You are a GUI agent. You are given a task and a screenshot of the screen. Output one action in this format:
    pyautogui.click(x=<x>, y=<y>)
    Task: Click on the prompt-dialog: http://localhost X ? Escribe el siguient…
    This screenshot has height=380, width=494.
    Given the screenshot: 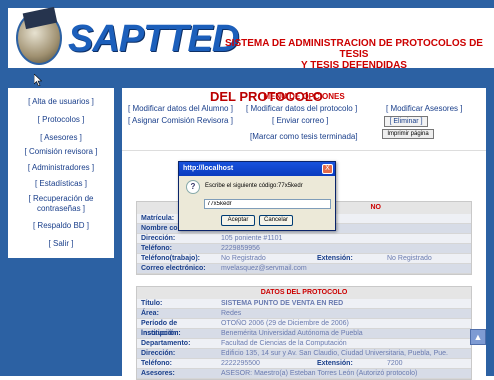 What is the action you would take?
    pyautogui.click(x=257, y=196)
    